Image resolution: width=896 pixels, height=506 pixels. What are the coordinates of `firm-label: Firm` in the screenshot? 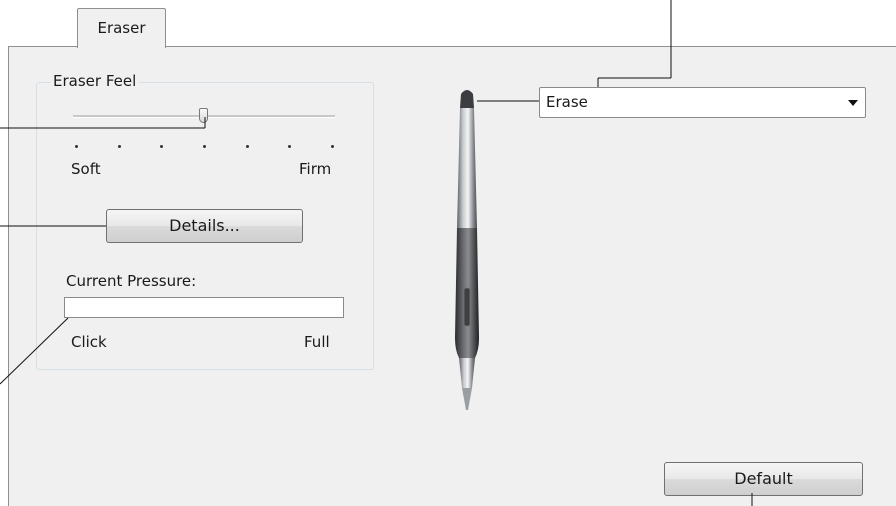 It's located at (315, 169).